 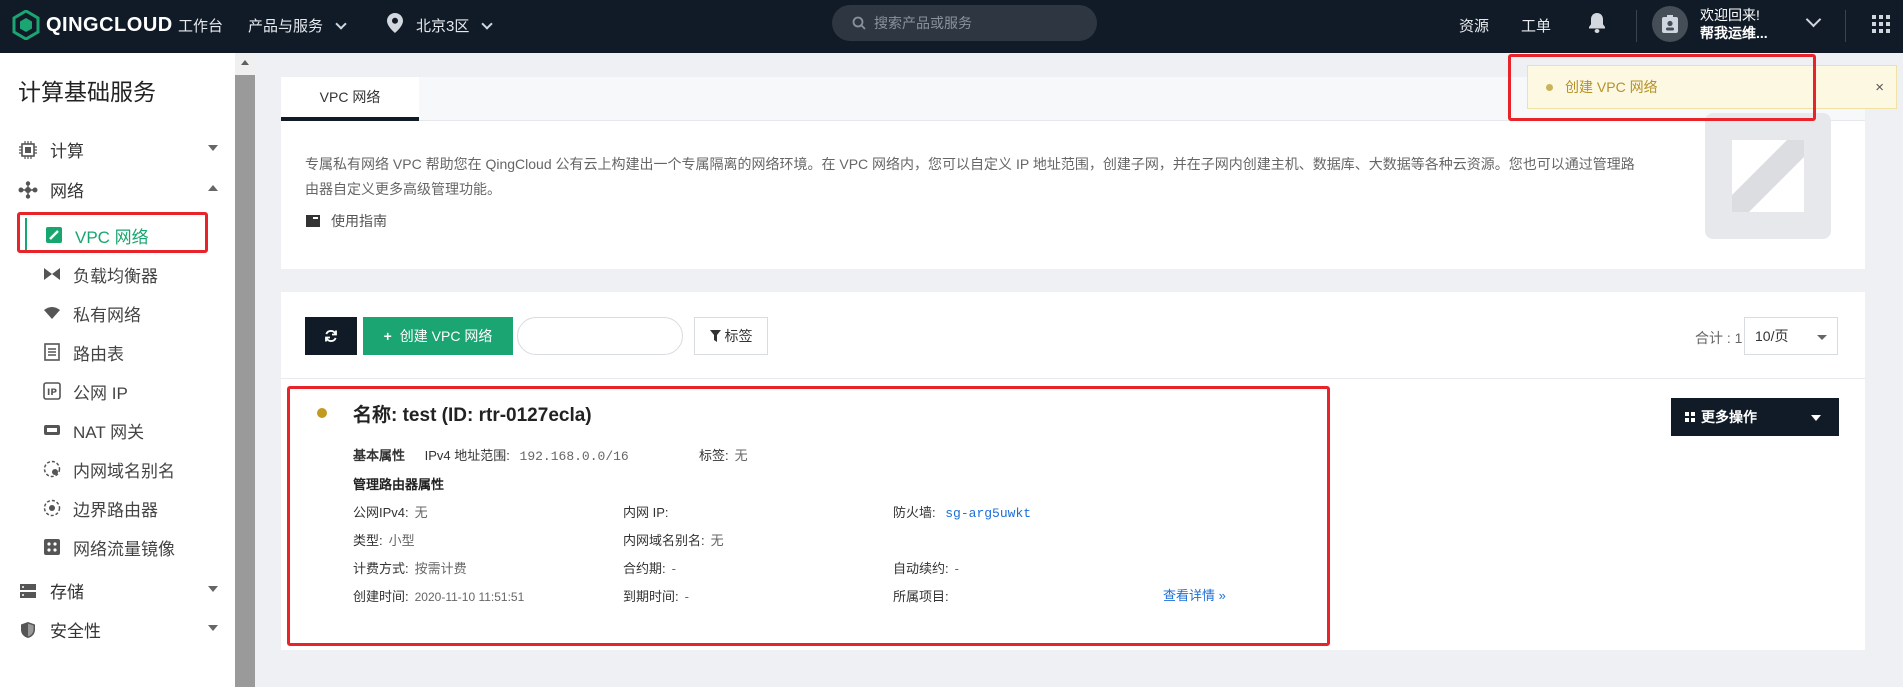 I want to click on list-search-input, so click(x=600, y=336).